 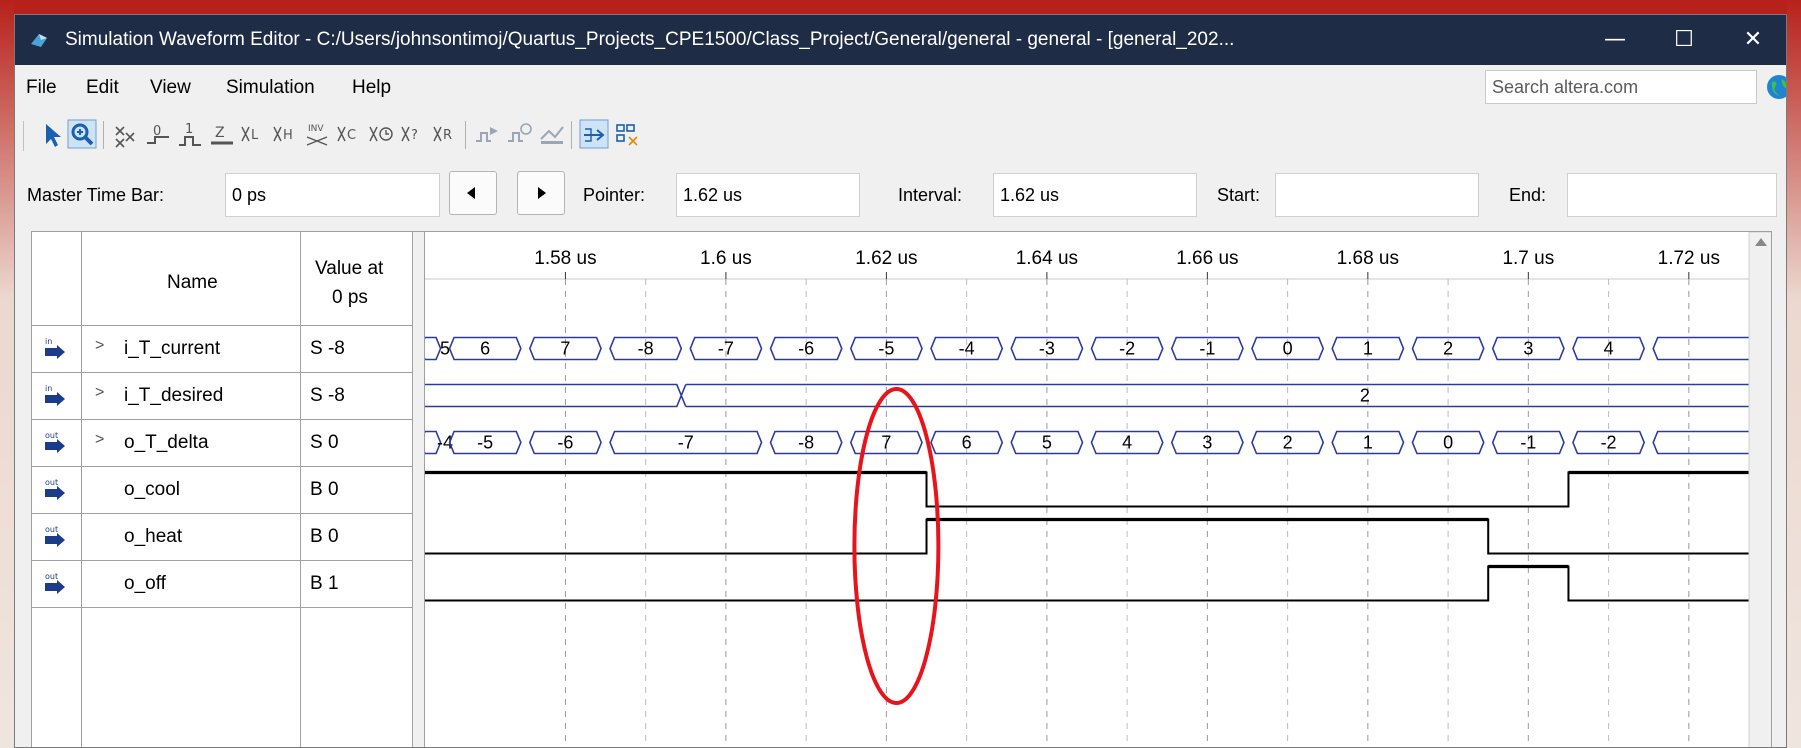 What do you see at coordinates (350, 297) in the screenshot?
I see `value-column-header-time: 0 ps` at bounding box center [350, 297].